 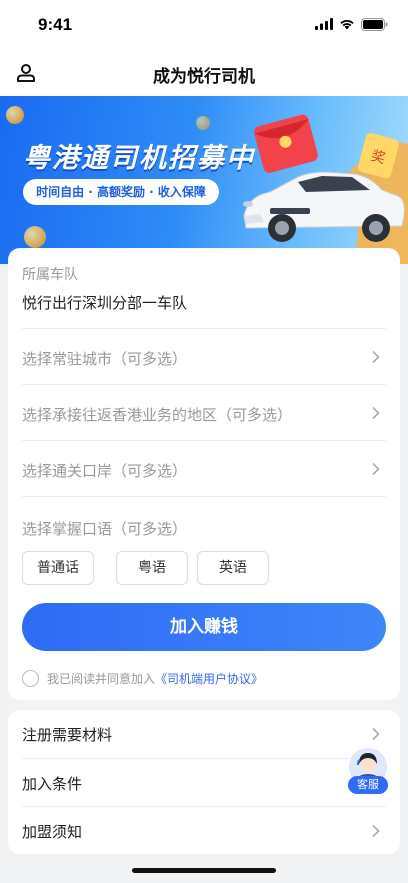 I want to click on banner-title: 粤港通司机招募中, so click(x=139, y=158).